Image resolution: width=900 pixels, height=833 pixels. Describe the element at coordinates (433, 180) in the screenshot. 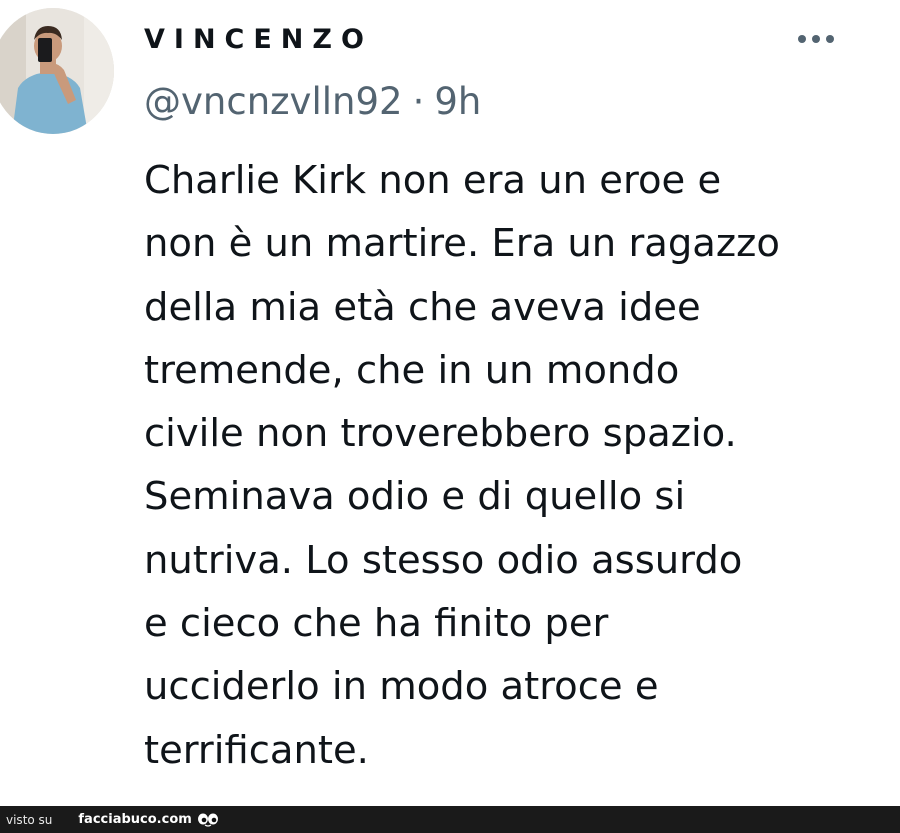

I see `post-text-line: Charlie Kirk non era un eroe e` at that location.